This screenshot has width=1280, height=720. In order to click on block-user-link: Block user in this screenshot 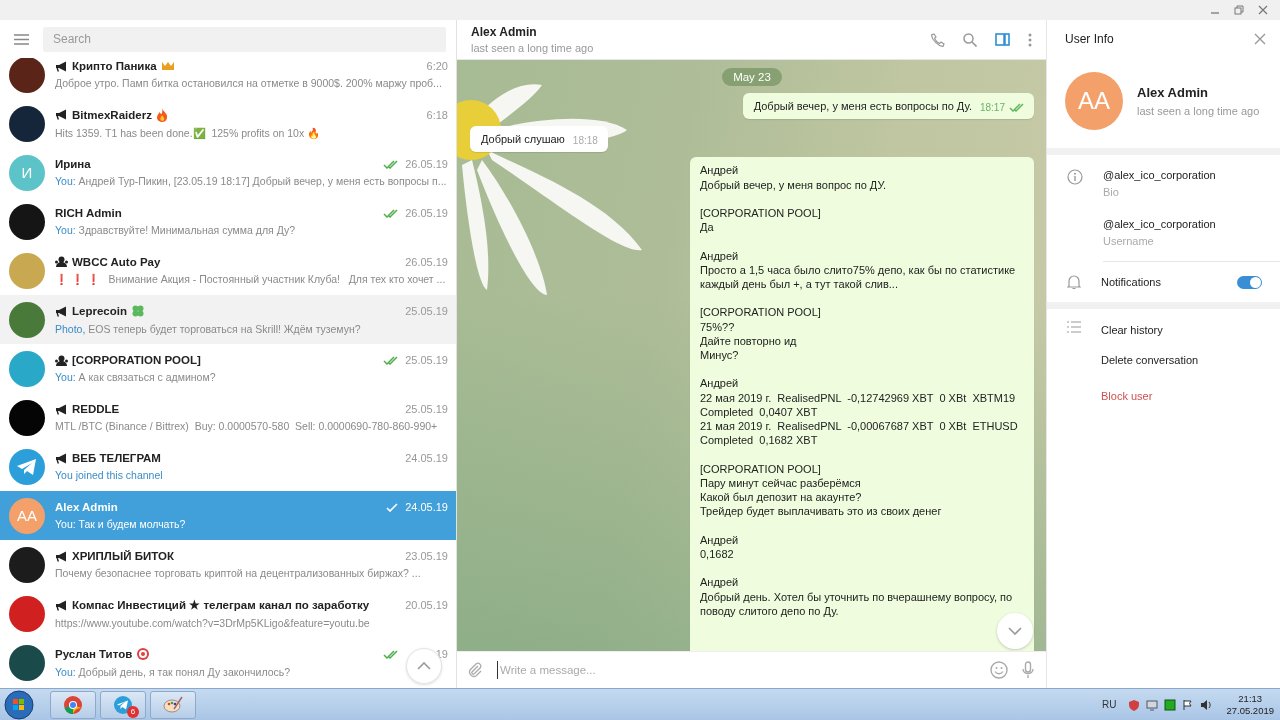, I will do `click(1150, 396)`.